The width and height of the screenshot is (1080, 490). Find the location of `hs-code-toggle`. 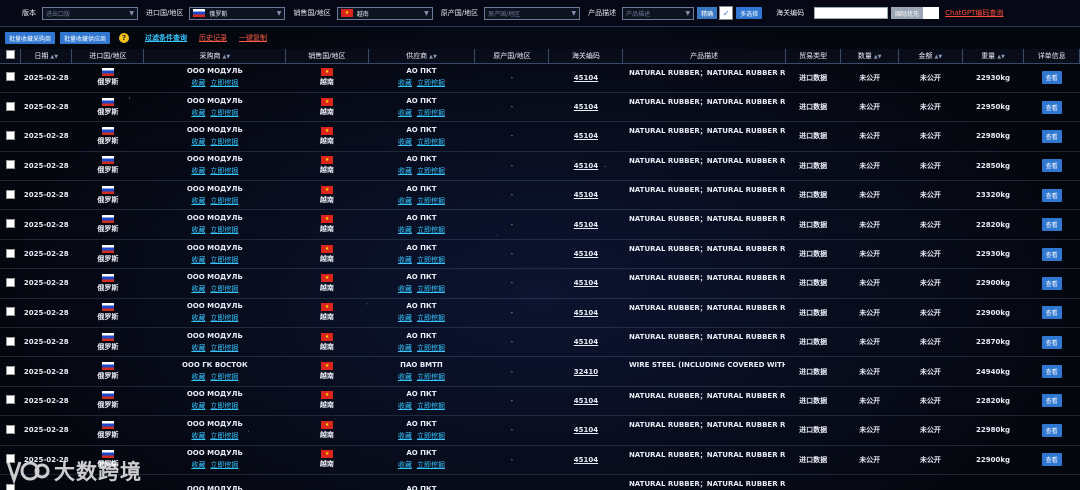

hs-code-toggle is located at coordinates (931, 13).